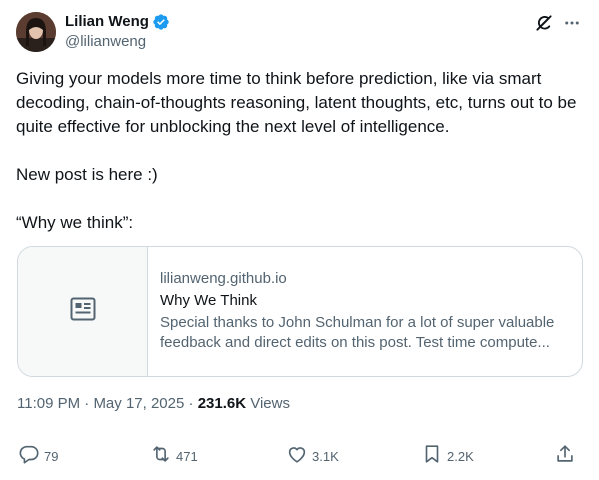 Image resolution: width=599 pixels, height=480 pixels. Describe the element at coordinates (460, 456) in the screenshot. I see `bookmark-count: 2.2K` at that location.